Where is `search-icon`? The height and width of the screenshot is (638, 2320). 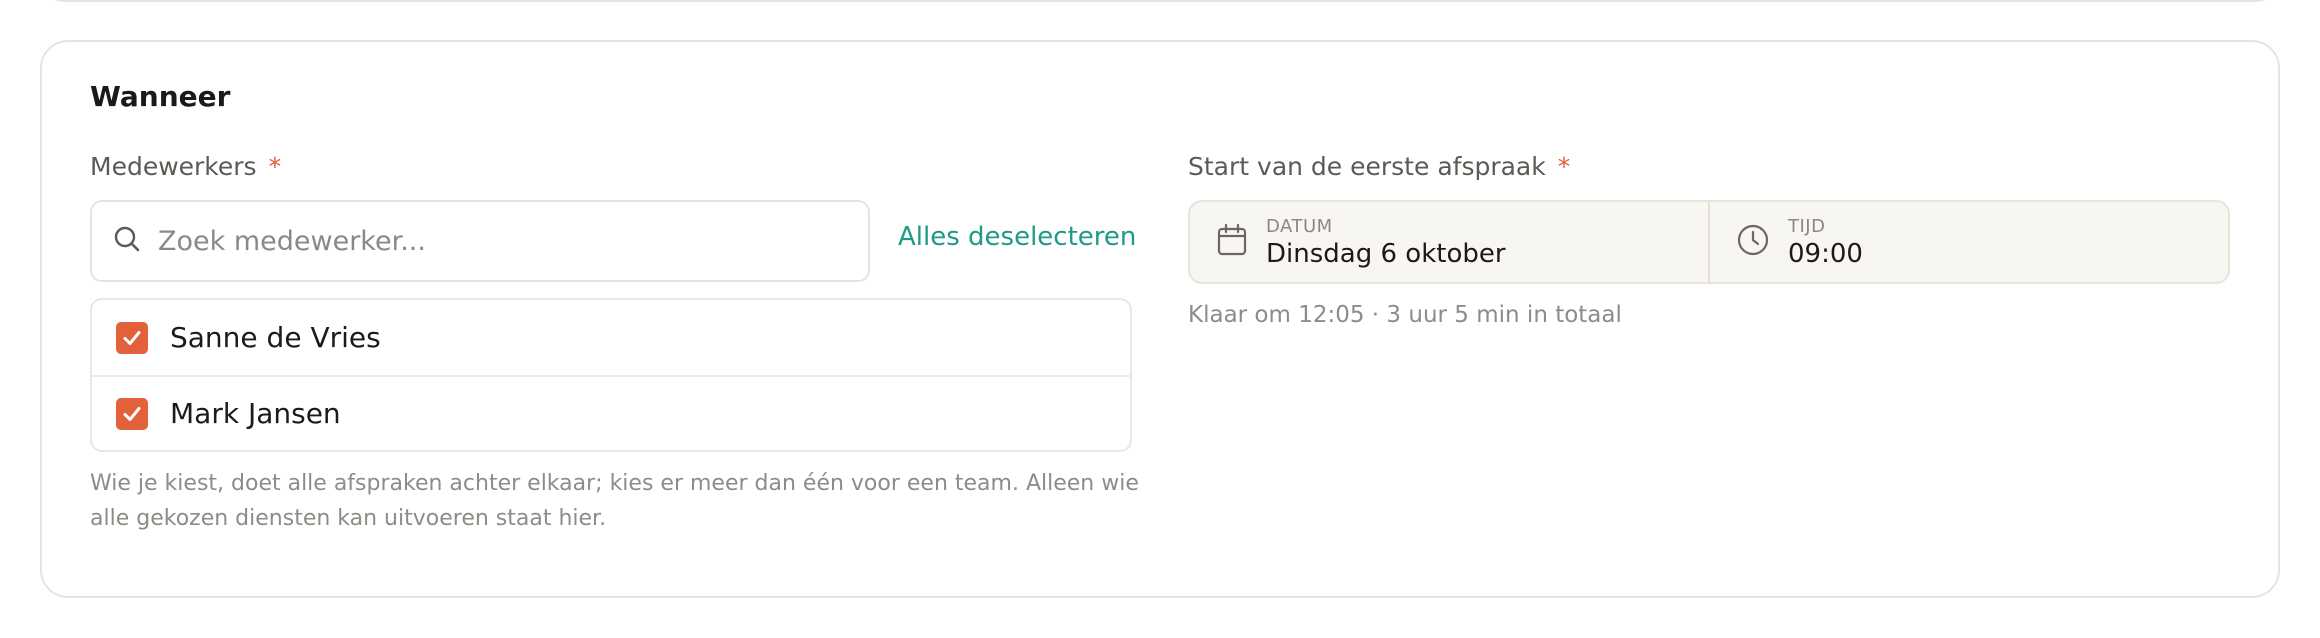
search-icon is located at coordinates (127, 241).